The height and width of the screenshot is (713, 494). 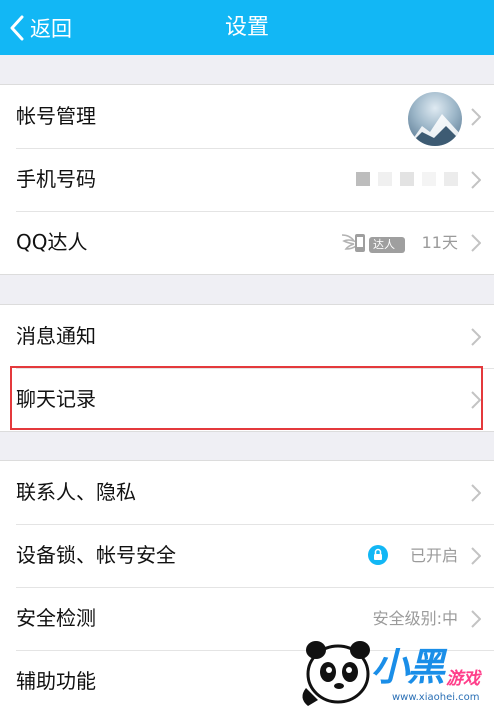 What do you see at coordinates (439, 242) in the screenshot?
I see `expert-days: 11天` at bounding box center [439, 242].